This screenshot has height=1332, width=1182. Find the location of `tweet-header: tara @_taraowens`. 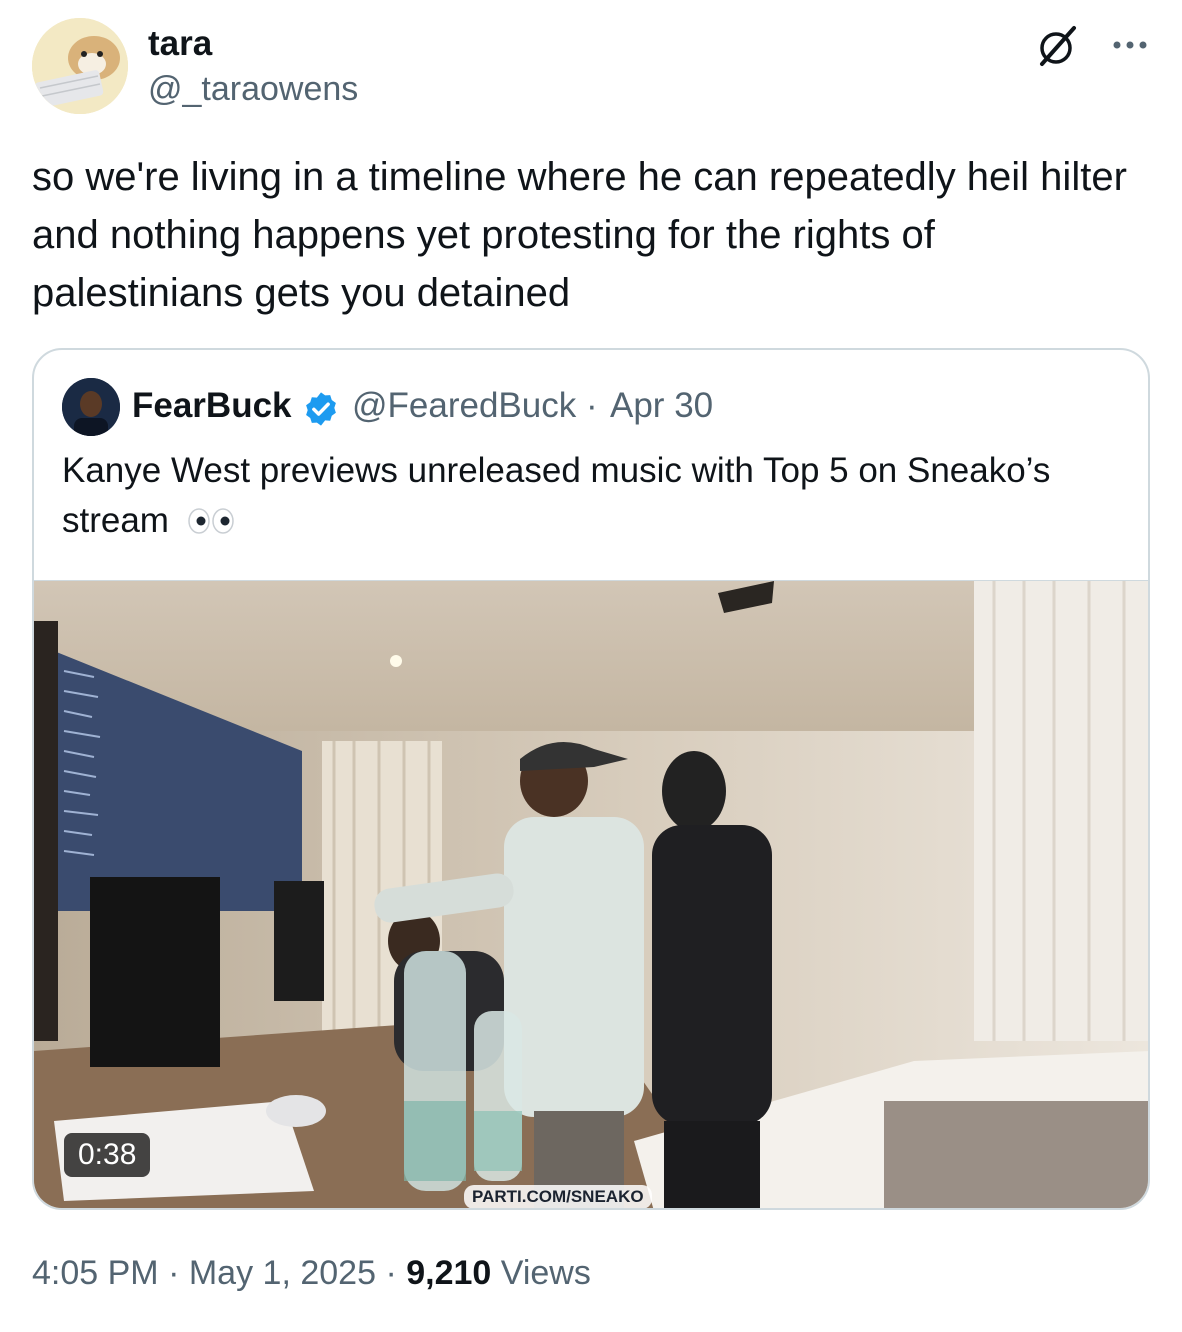

tweet-header: tara @_taraowens is located at coordinates (591, 66).